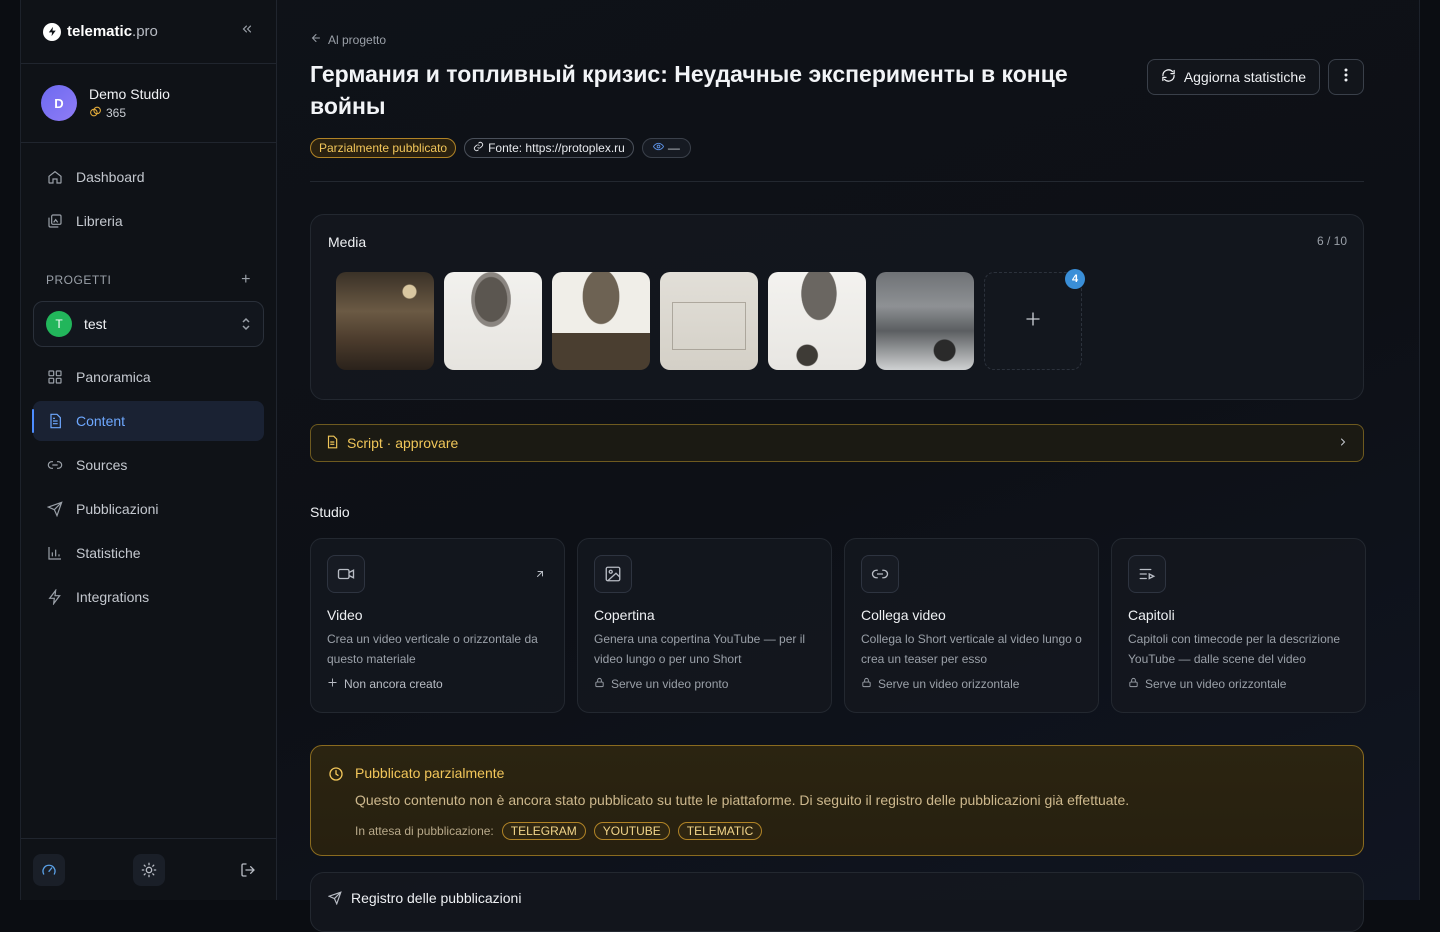  Describe the element at coordinates (108, 553) in the screenshot. I see `nav-item-label: Statistiche` at that location.